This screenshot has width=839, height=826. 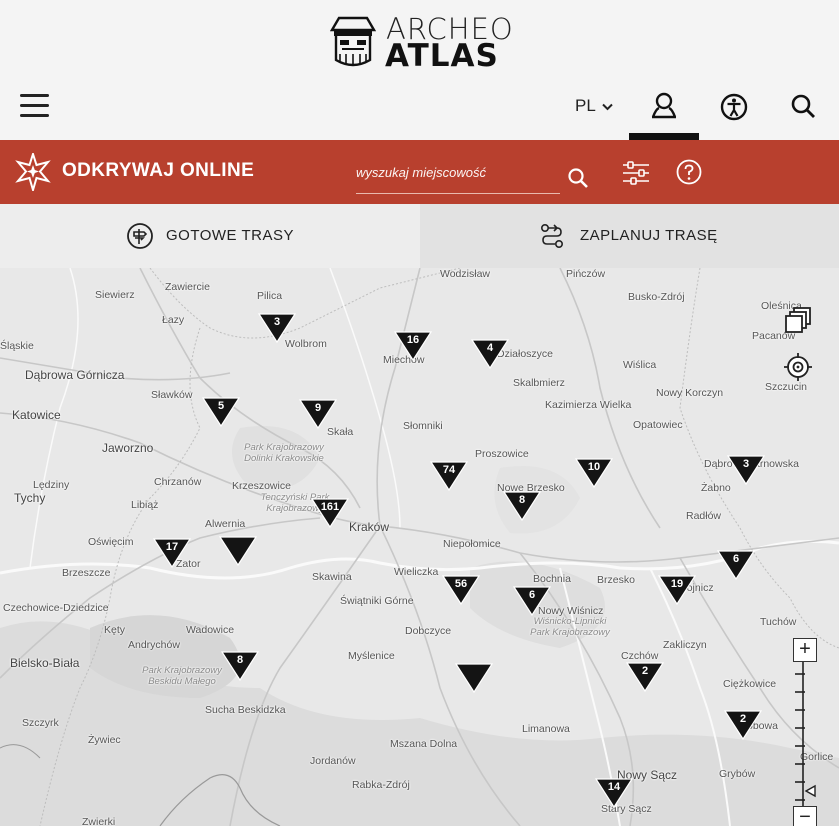 I want to click on map-cluster-marker: 14, so click(x=614, y=793).